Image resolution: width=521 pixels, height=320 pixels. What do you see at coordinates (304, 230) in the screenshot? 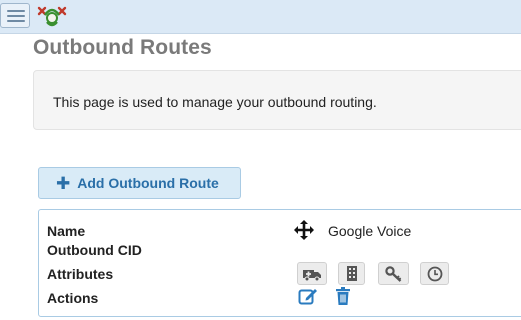
I see `move-arrows-icon` at bounding box center [304, 230].